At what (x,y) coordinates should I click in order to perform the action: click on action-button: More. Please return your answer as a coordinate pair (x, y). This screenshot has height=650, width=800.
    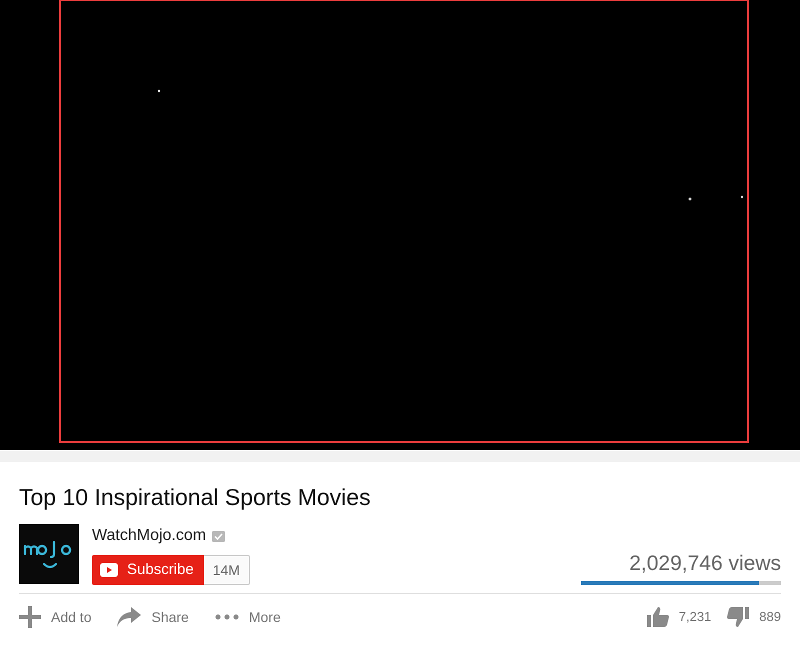
    Looking at the image, I should click on (247, 617).